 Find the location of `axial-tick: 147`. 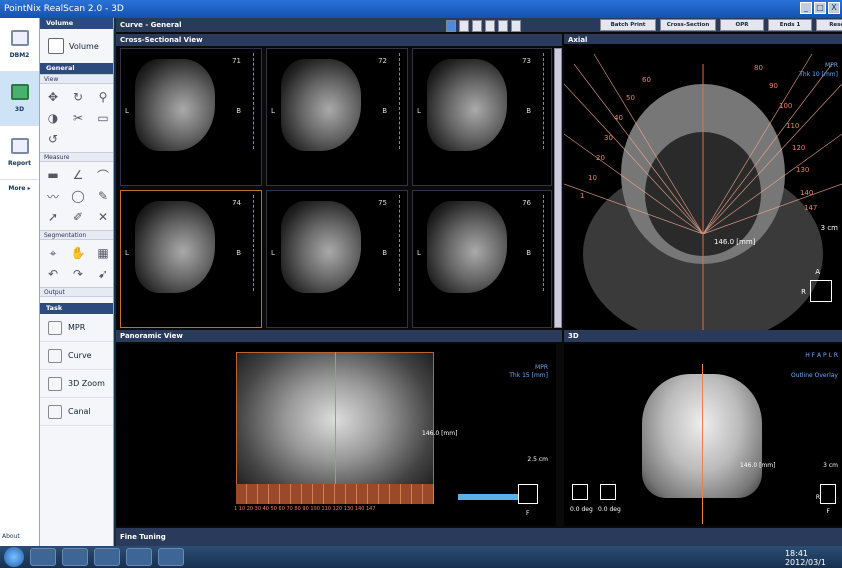

axial-tick: 147 is located at coordinates (811, 208).